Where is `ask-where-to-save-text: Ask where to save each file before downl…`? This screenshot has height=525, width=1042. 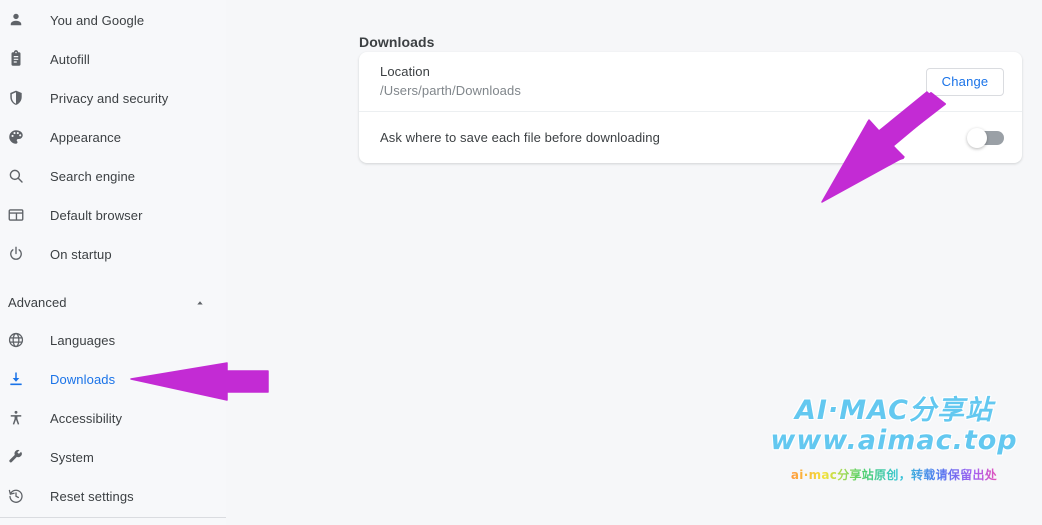 ask-where-to-save-text: Ask where to save each file before downl… is located at coordinates (675, 137).